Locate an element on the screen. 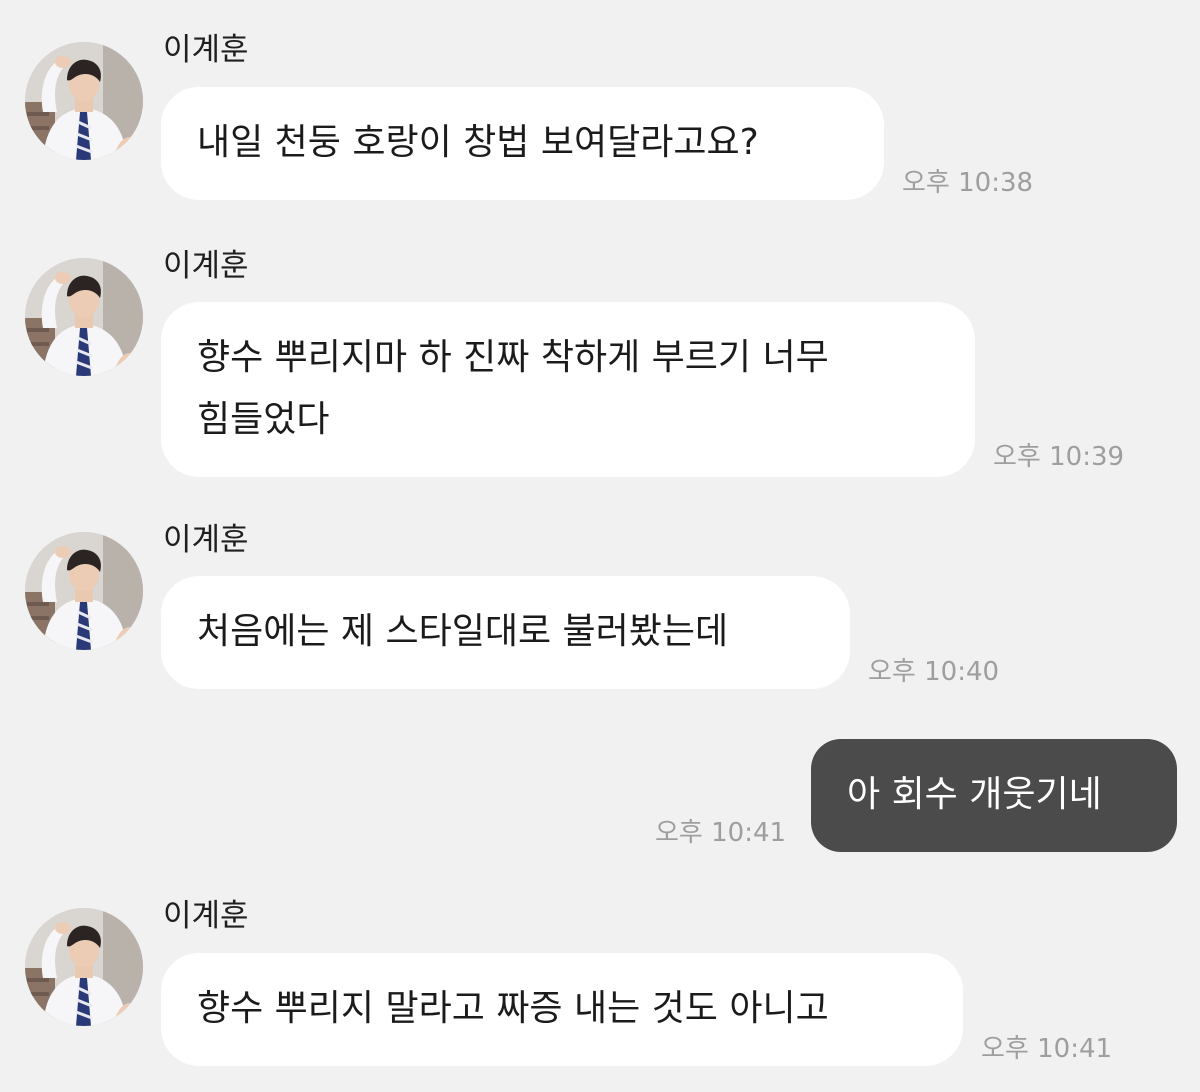  message-bubble: 처음에는 제 스타일대로 불러봤는데 is located at coordinates (505, 632).